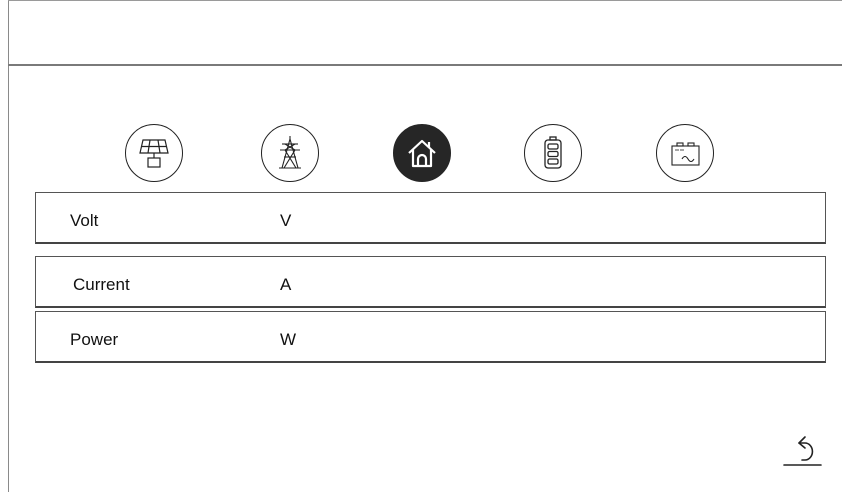 Image resolution: width=842 pixels, height=492 pixels. I want to click on tab-home, so click(422, 153).